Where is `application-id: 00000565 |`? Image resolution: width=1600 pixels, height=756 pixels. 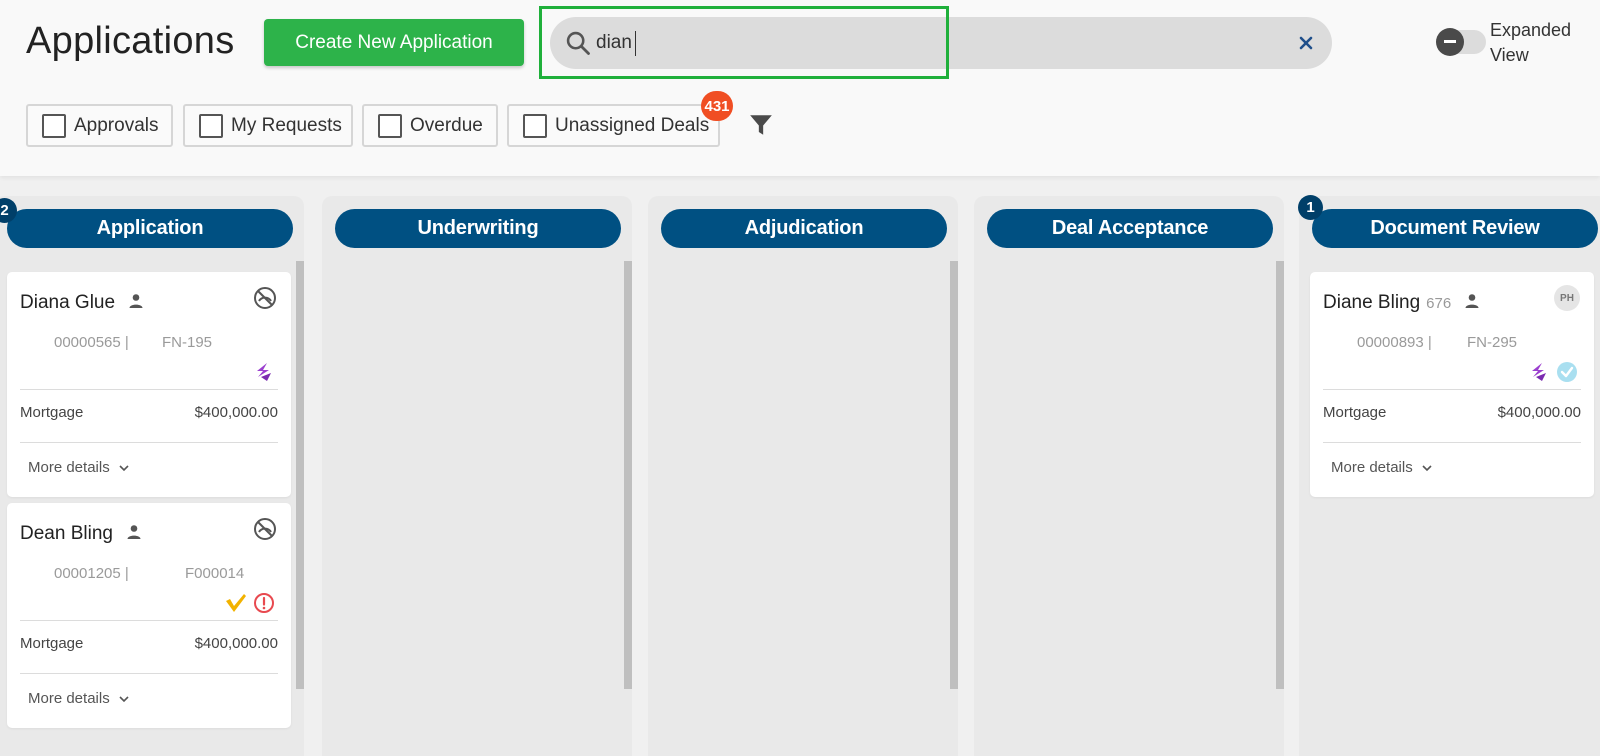
application-id: 00000565 | is located at coordinates (91, 342).